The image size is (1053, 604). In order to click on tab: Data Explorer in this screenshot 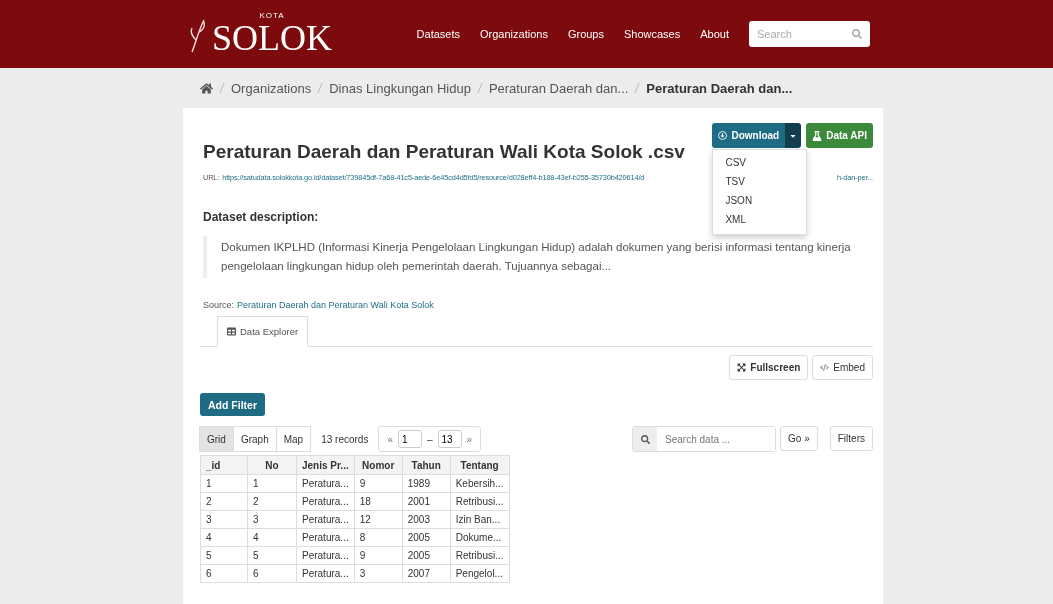, I will do `click(263, 331)`.